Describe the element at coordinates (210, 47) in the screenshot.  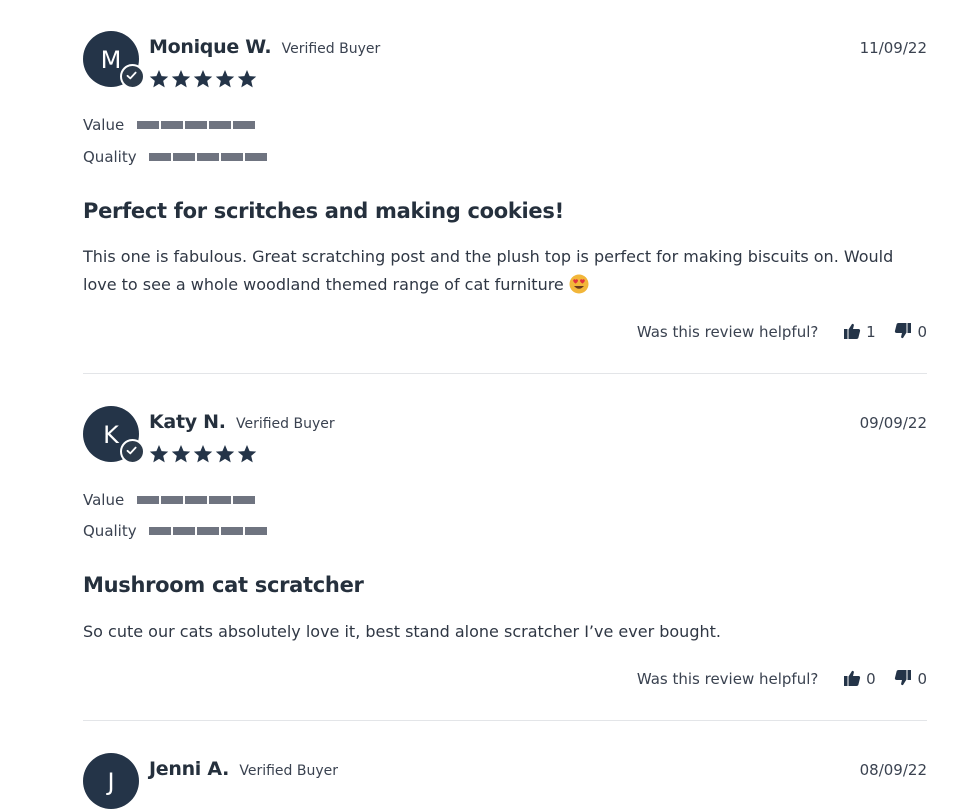
I see `reviewer-name-text: Monique W.` at that location.